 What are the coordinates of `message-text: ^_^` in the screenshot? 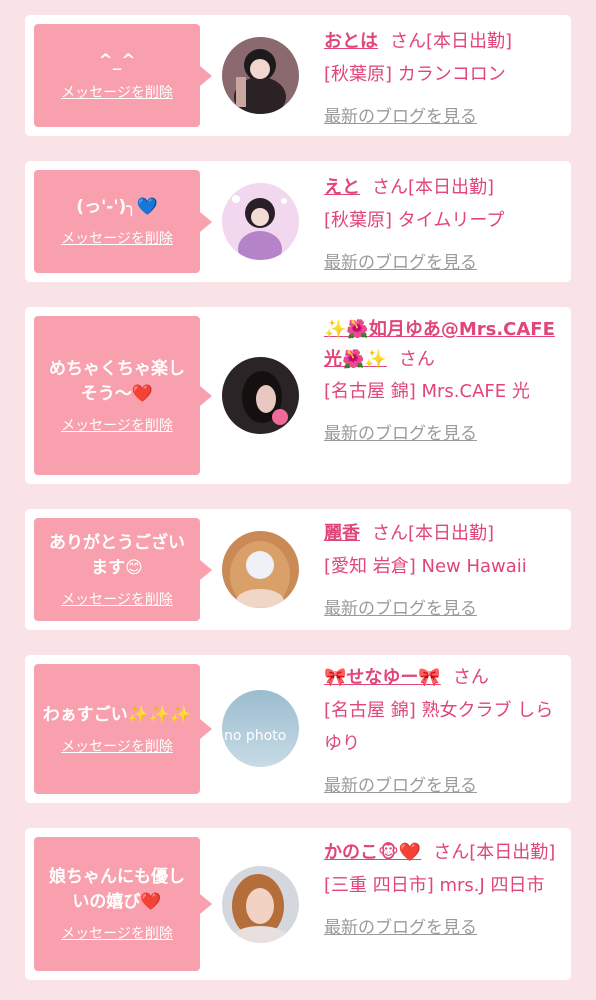 It's located at (117, 61).